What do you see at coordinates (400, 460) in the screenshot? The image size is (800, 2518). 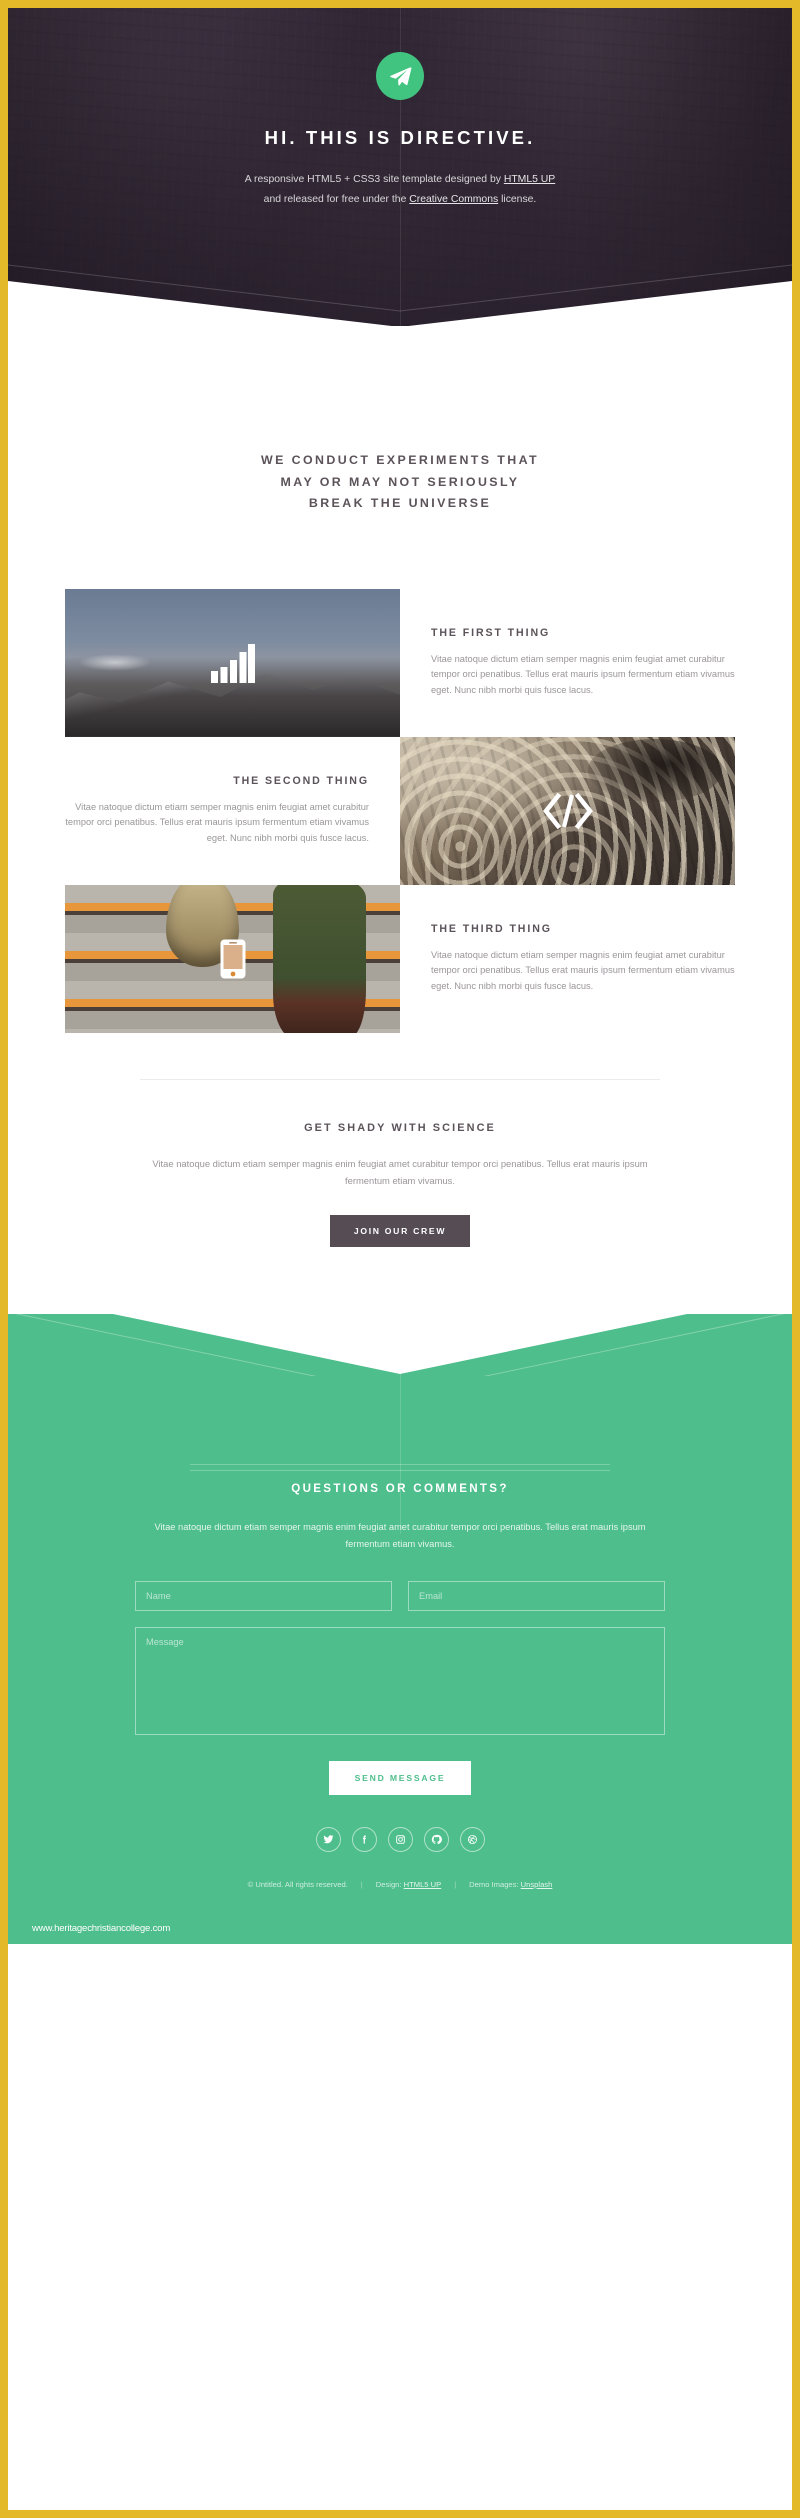 I see `headline-line-1: WE CONDUCT EXPERIMENTS THAT` at bounding box center [400, 460].